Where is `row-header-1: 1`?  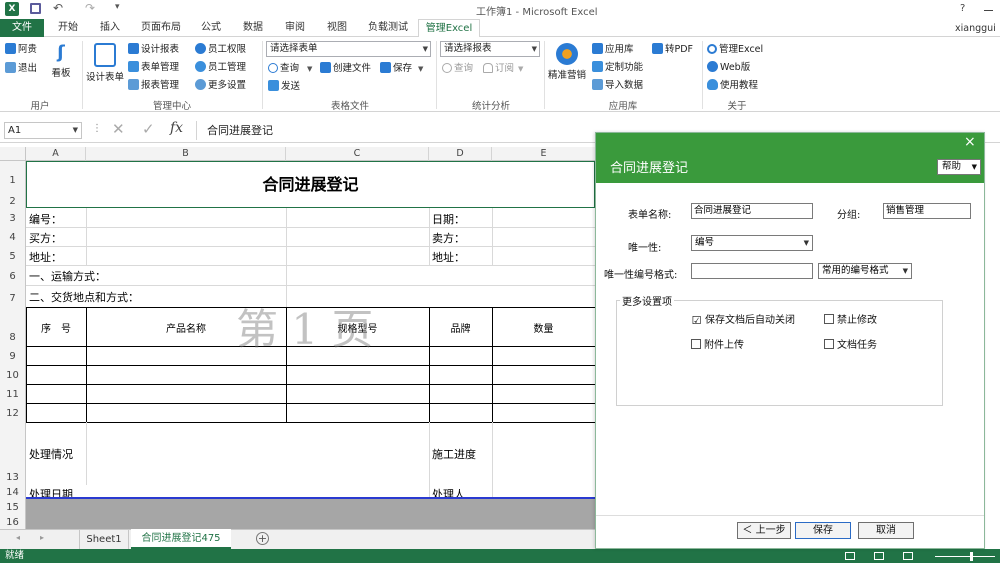 row-header-1: 1 is located at coordinates (13, 178).